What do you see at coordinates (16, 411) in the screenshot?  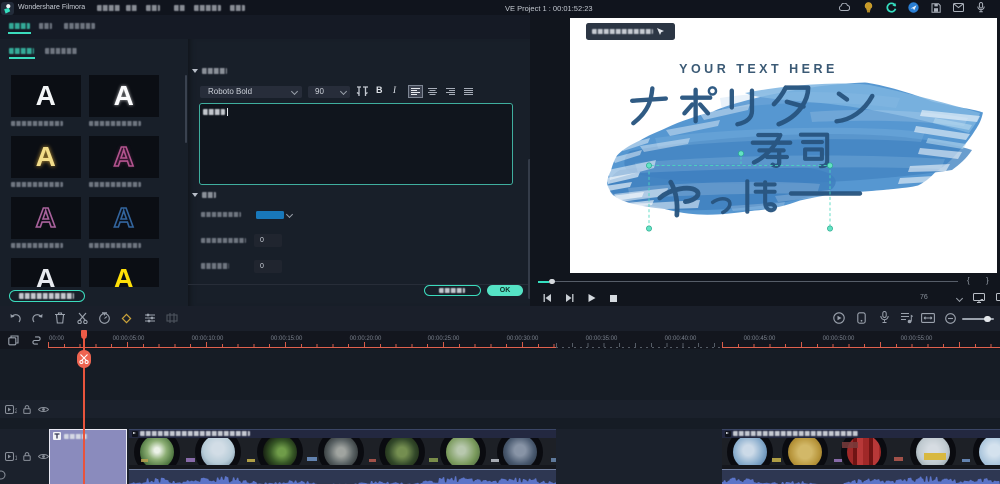 I see `svg-text: 2` at bounding box center [16, 411].